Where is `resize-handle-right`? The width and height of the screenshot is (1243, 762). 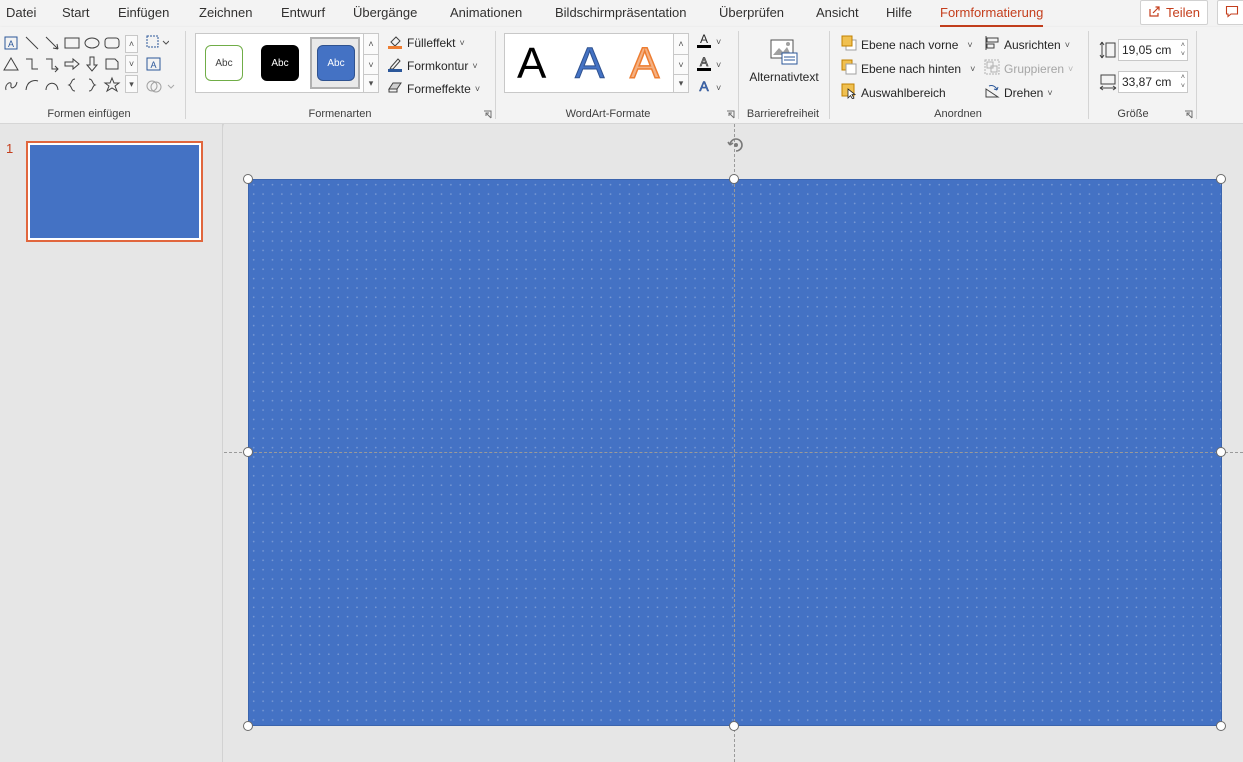 resize-handle-right is located at coordinates (1221, 452).